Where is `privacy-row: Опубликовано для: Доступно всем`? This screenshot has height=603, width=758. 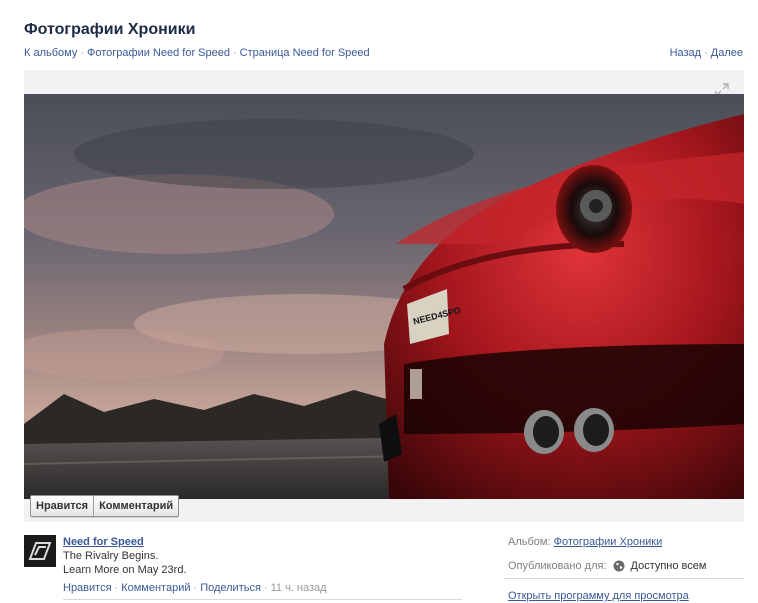
privacy-row: Опубликовано для: Доступно всем is located at coordinates (626, 566).